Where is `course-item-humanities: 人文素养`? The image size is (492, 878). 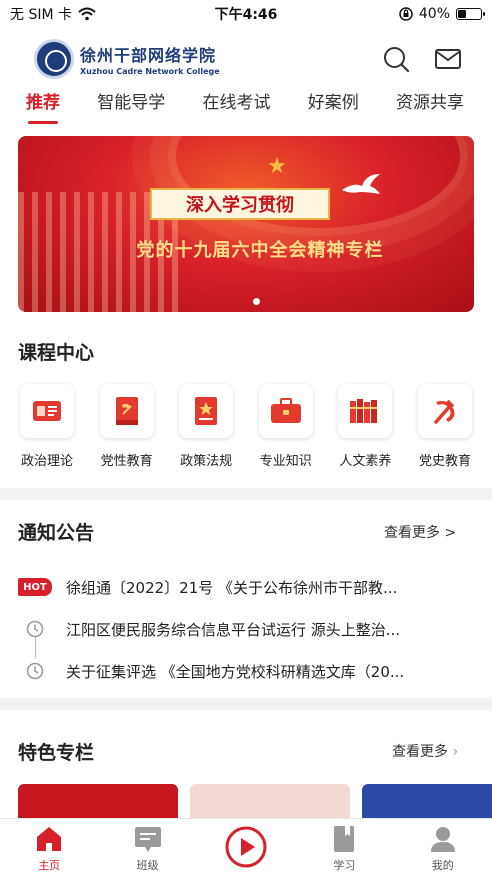 course-item-humanities: 人文素养 is located at coordinates (365, 426).